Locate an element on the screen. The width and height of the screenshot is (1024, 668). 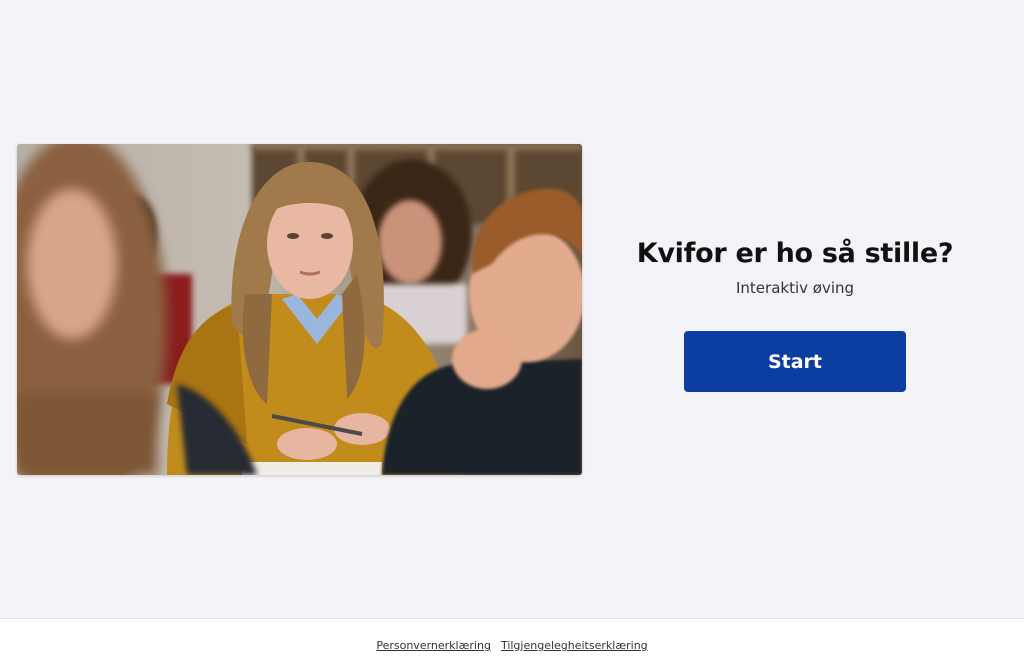
start-button: Start is located at coordinates (795, 361).